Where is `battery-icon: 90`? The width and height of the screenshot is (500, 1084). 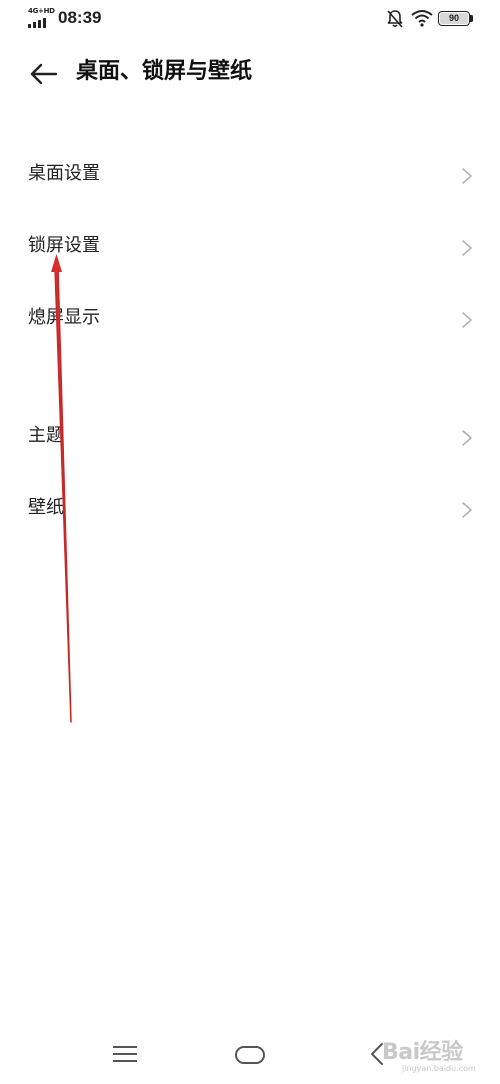 battery-icon: 90 is located at coordinates (454, 18).